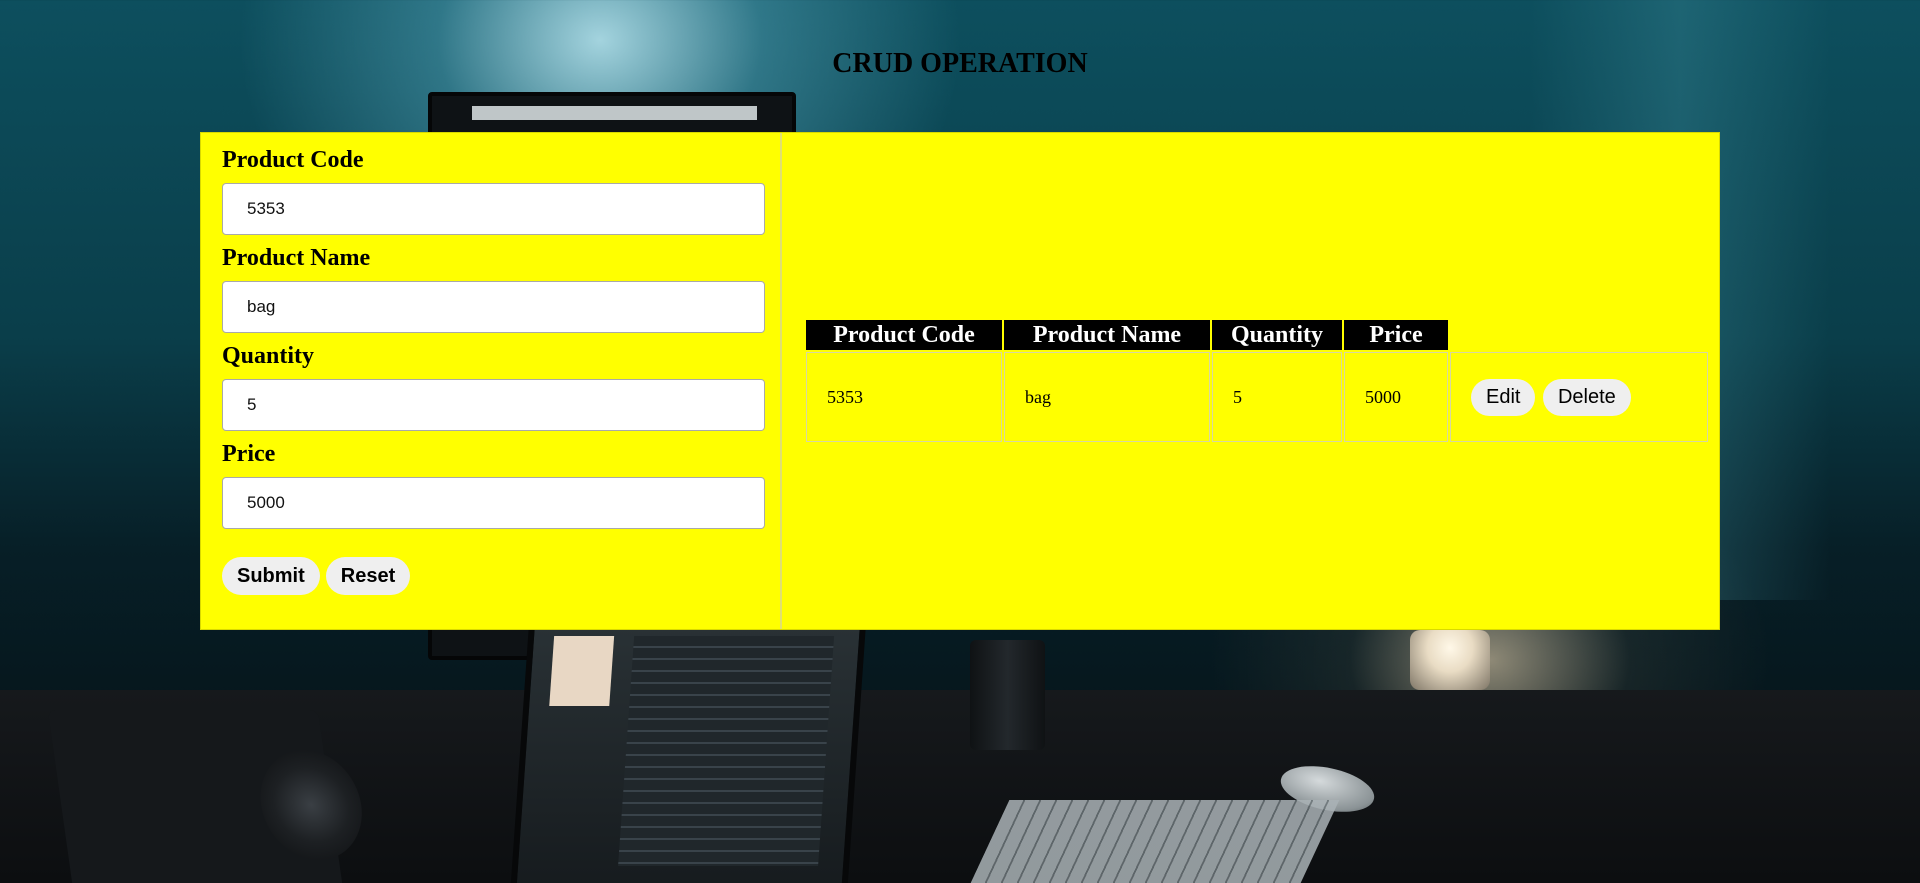 This screenshot has width=1920, height=883. I want to click on table-header-row: Product Code Product Name Quantity Price, so click(1257, 335).